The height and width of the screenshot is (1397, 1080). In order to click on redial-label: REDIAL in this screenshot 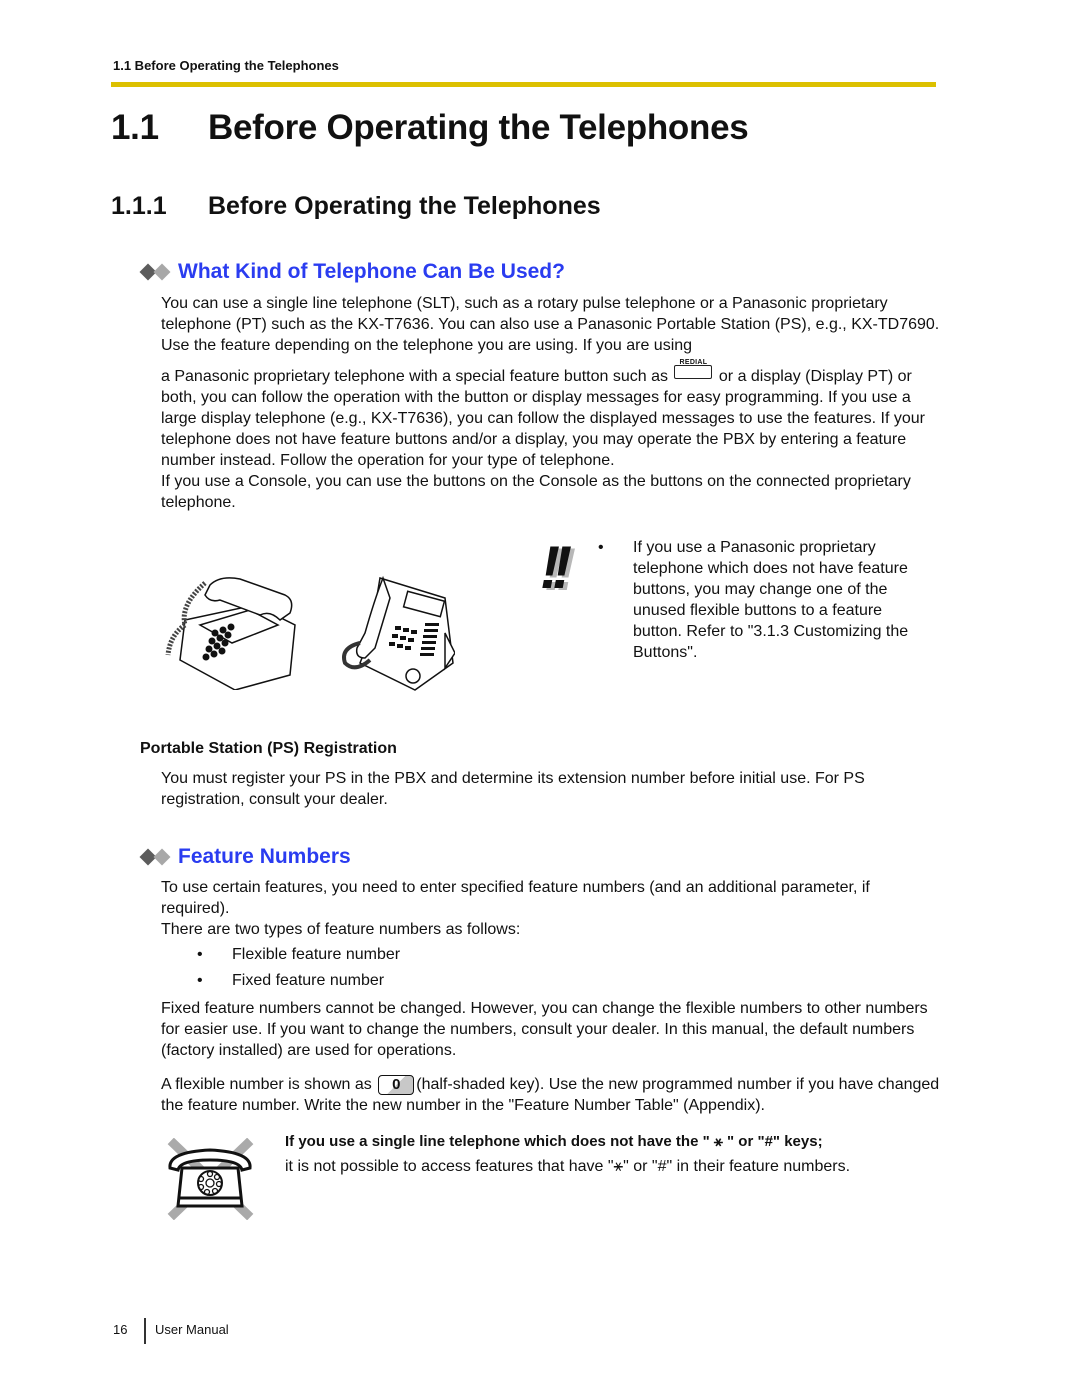, I will do `click(693, 362)`.